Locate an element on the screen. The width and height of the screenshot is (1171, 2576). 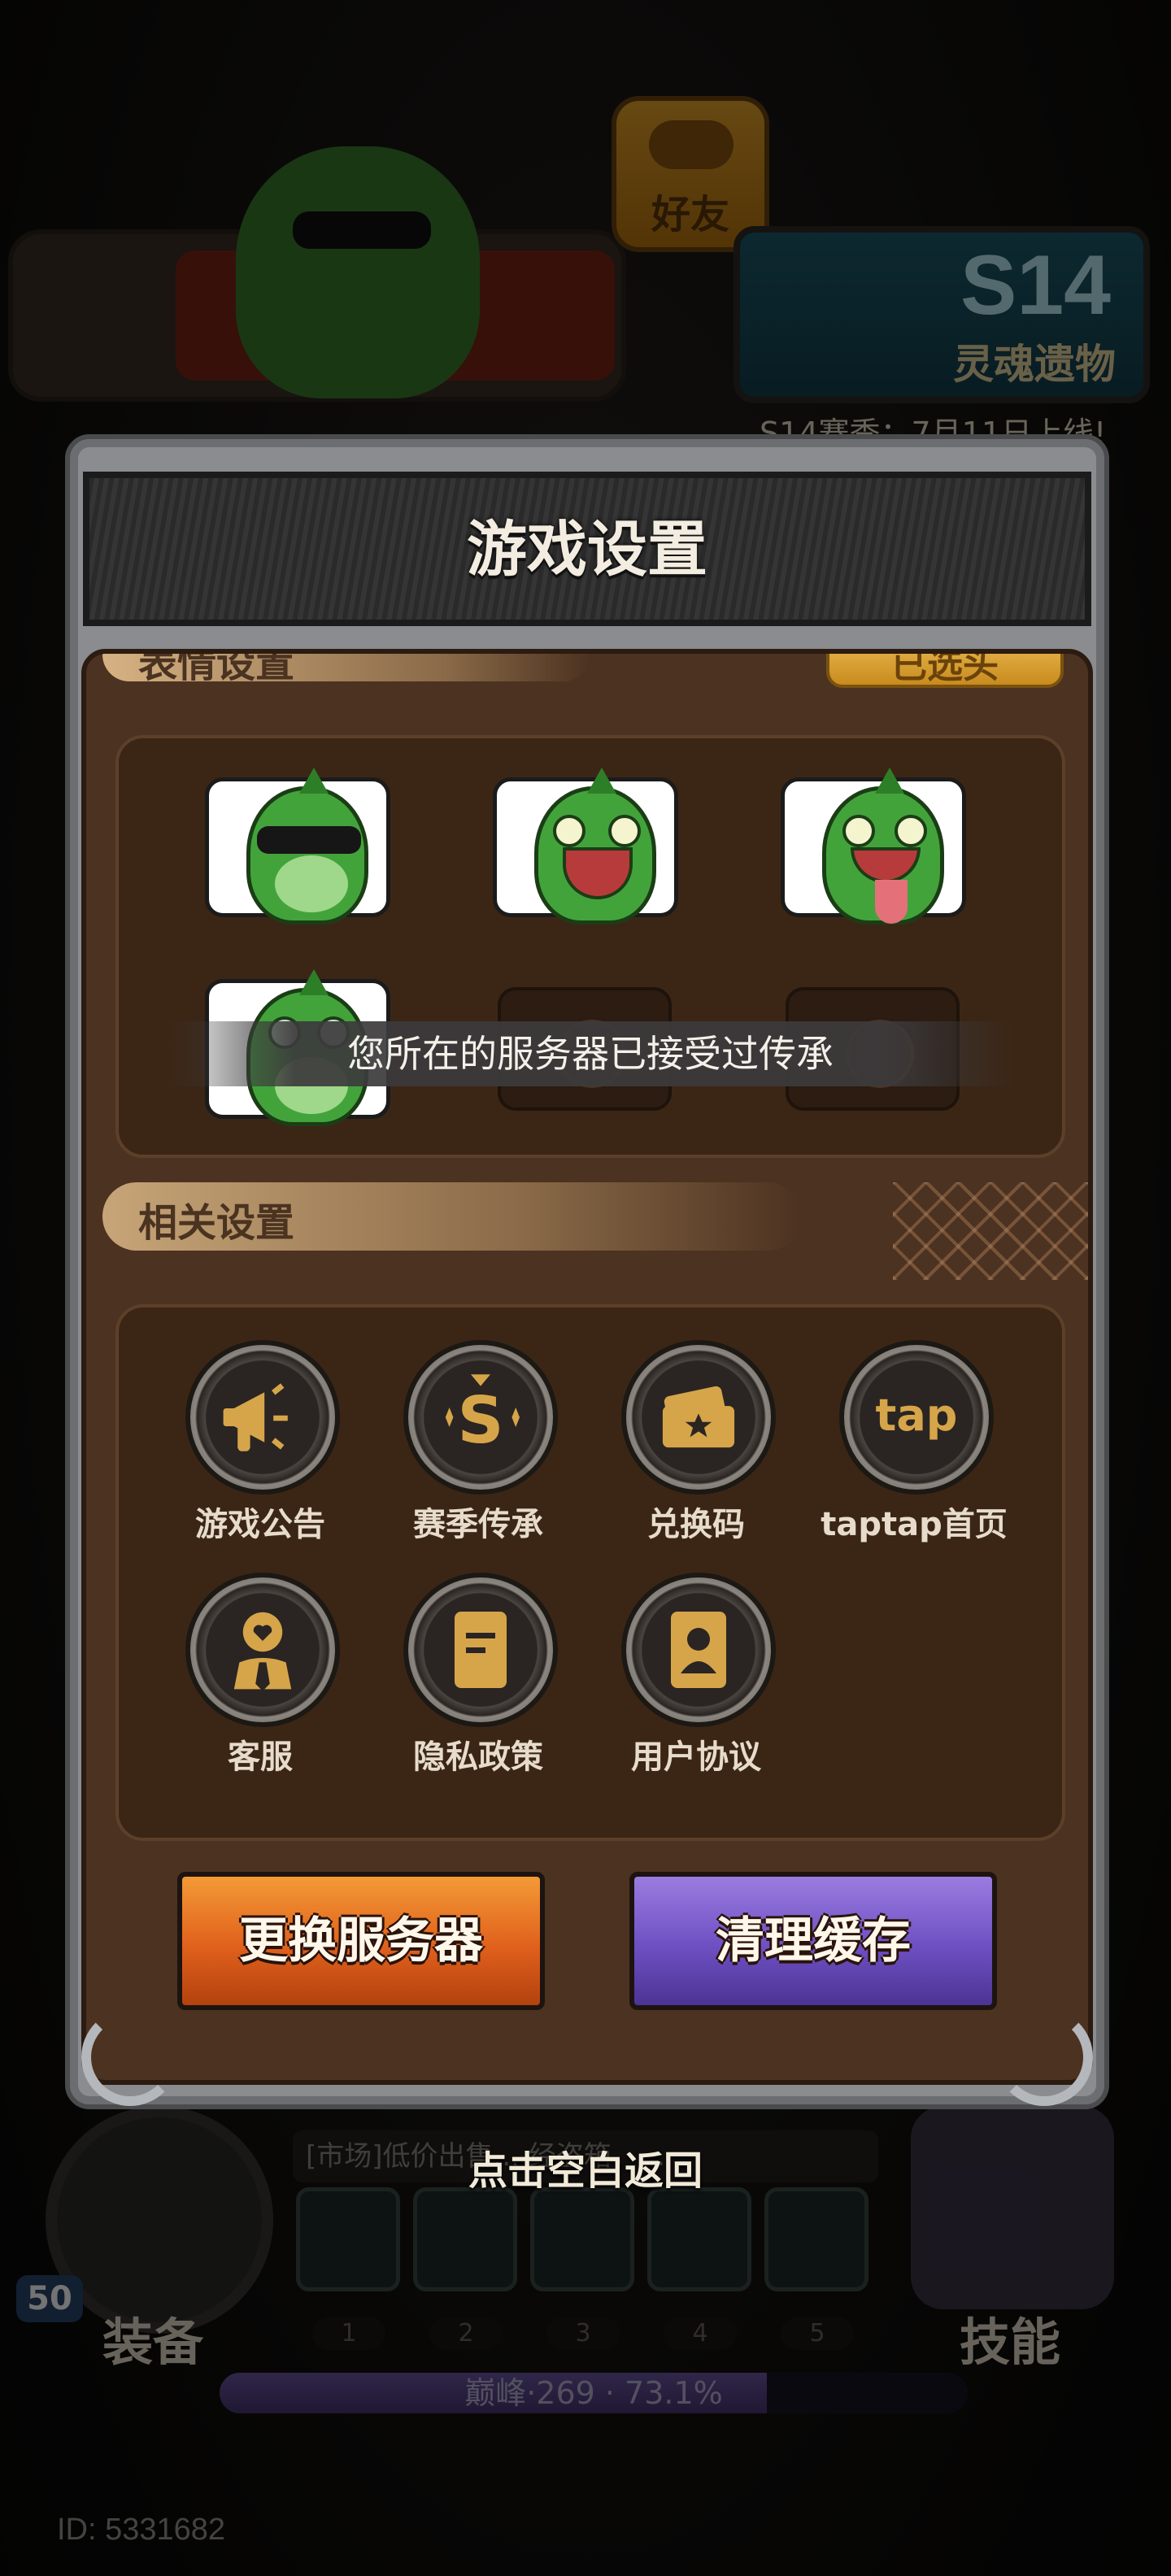
setting-label: taptap首页 is located at coordinates (914, 1524).